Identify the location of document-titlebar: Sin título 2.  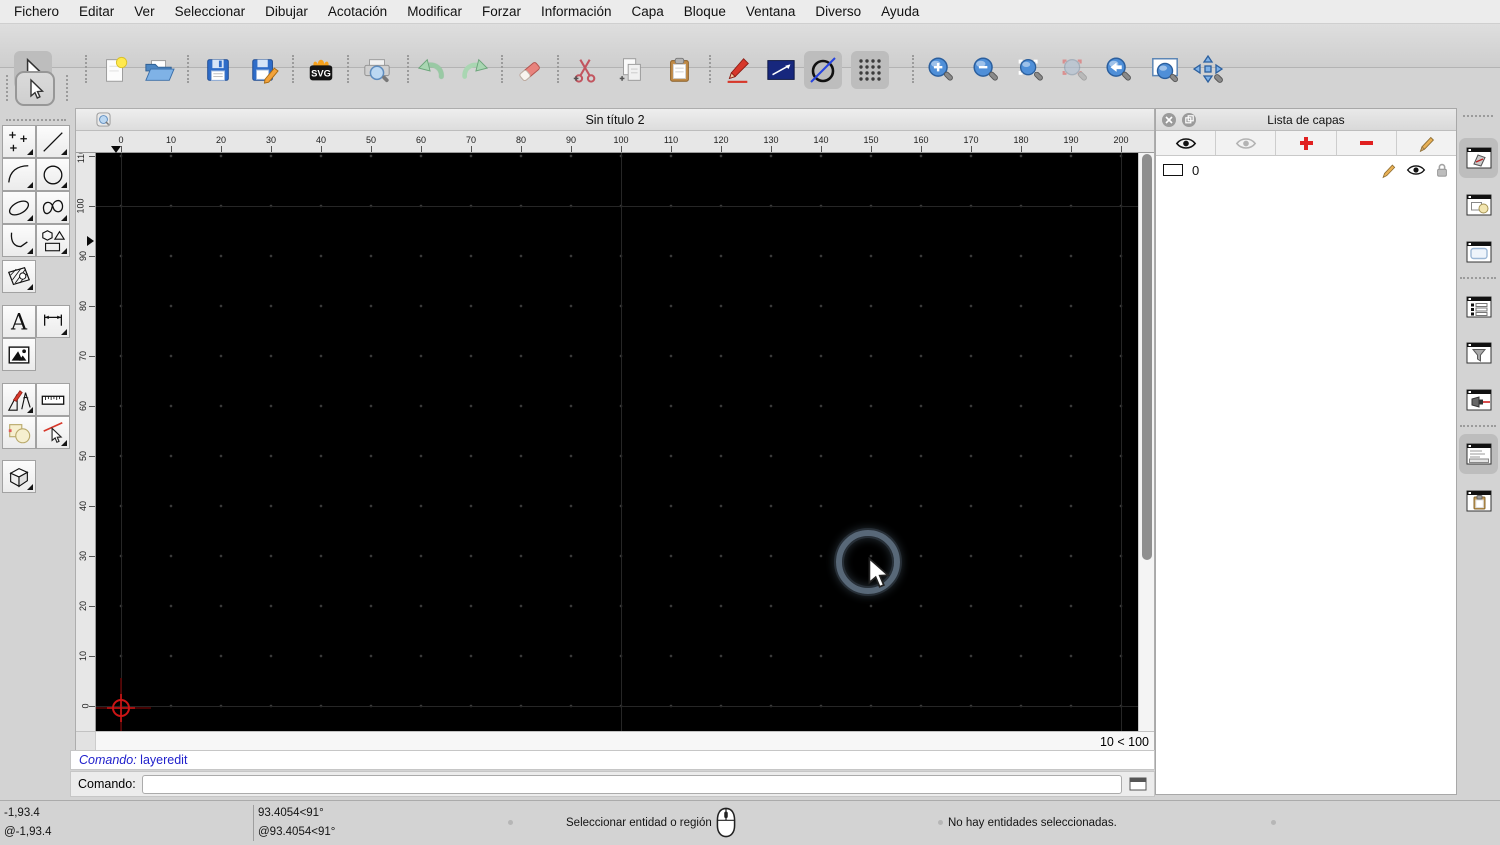
(615, 120).